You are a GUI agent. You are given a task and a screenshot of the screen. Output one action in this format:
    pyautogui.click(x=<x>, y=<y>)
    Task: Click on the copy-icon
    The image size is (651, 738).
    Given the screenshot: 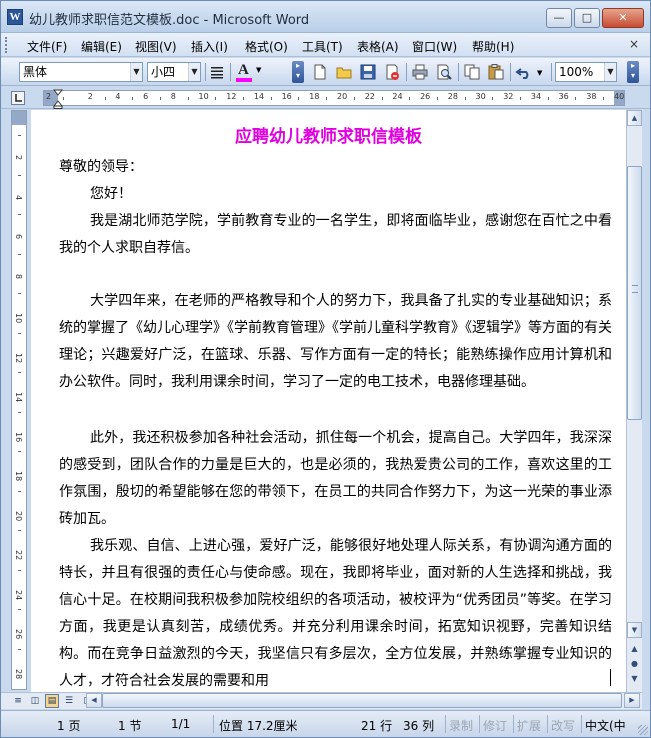 What is the action you would take?
    pyautogui.click(x=472, y=72)
    